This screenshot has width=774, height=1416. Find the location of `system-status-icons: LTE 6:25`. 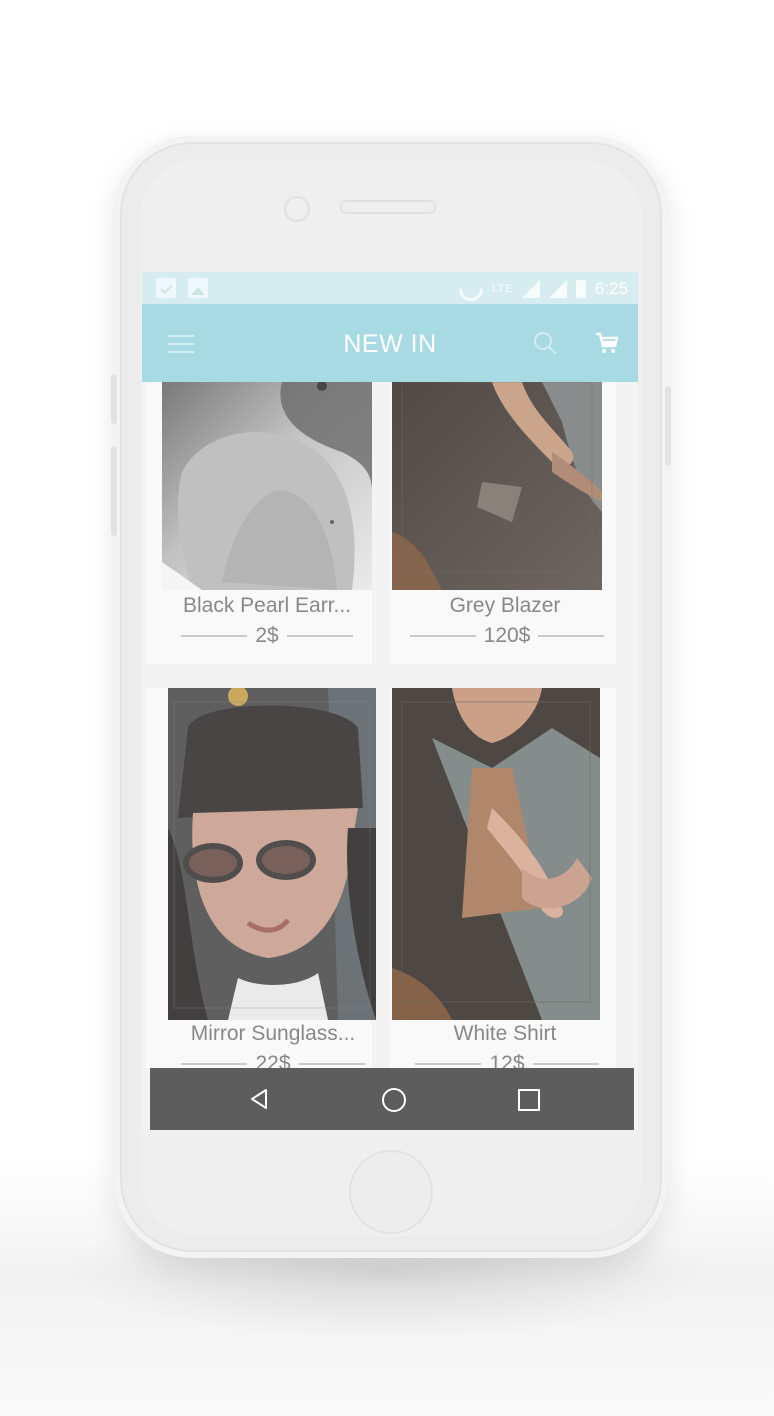

system-status-icons: LTE 6:25 is located at coordinates (541, 289).